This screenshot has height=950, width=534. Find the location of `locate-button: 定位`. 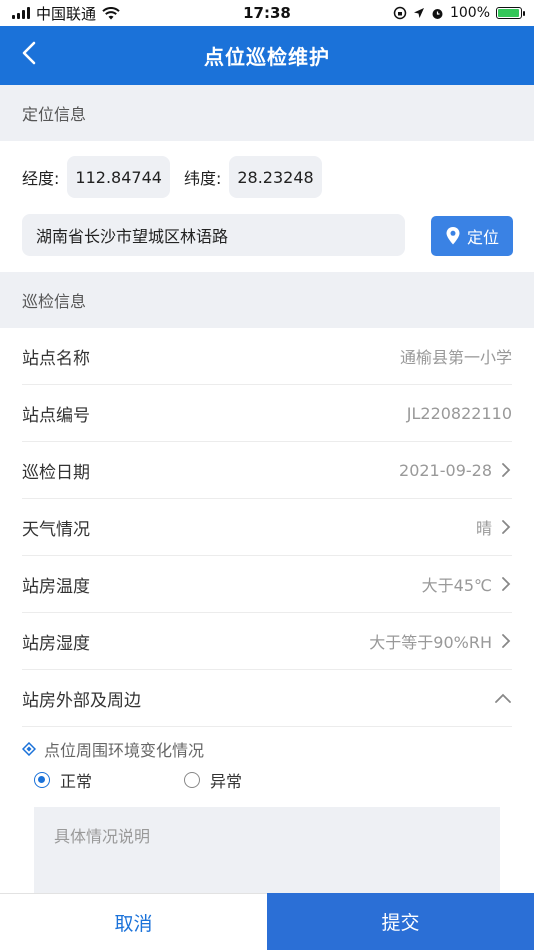

locate-button: 定位 is located at coordinates (472, 236).